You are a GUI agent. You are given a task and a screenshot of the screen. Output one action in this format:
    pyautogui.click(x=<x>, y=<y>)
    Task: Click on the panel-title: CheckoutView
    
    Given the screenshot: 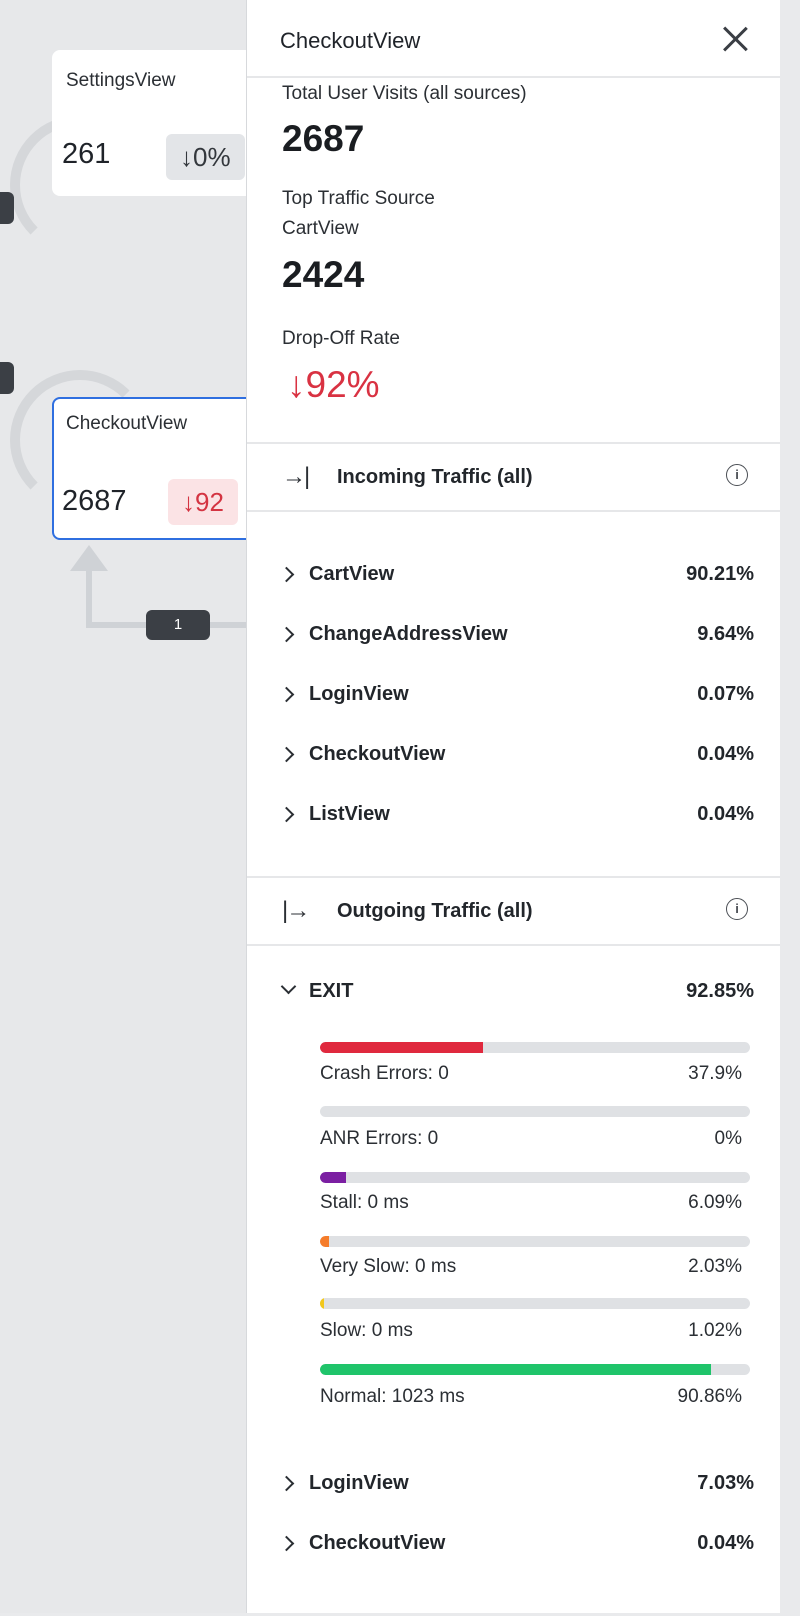 What is the action you would take?
    pyautogui.click(x=350, y=40)
    